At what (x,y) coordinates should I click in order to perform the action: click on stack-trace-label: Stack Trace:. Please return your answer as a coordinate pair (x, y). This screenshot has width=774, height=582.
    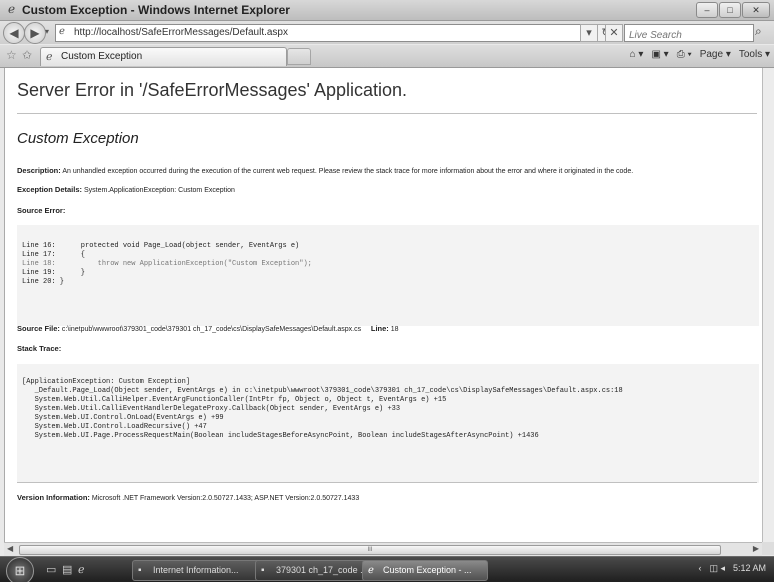
    Looking at the image, I should click on (39, 348).